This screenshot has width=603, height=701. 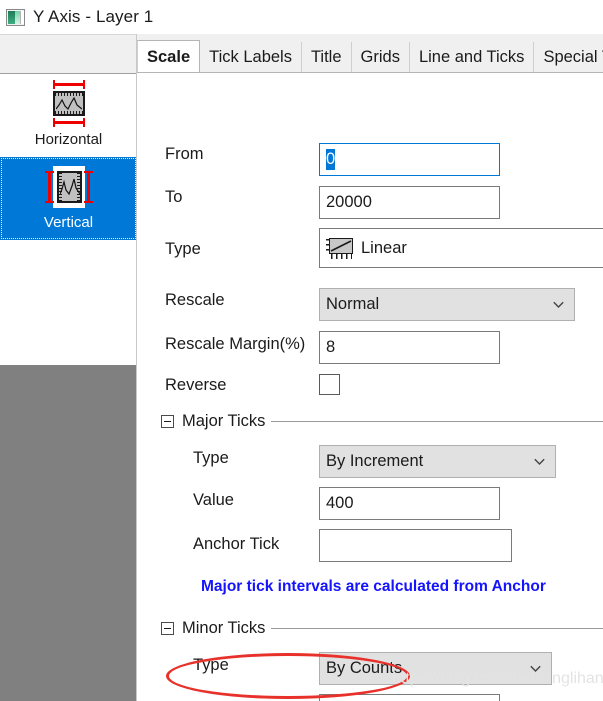 I want to click on row-anchor-tick: Anchor Tick, so click(x=256, y=544).